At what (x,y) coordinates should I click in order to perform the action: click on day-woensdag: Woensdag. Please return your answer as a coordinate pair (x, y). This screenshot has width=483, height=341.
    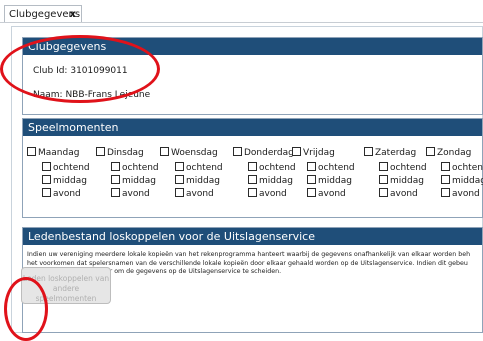
    Looking at the image, I should click on (189, 152).